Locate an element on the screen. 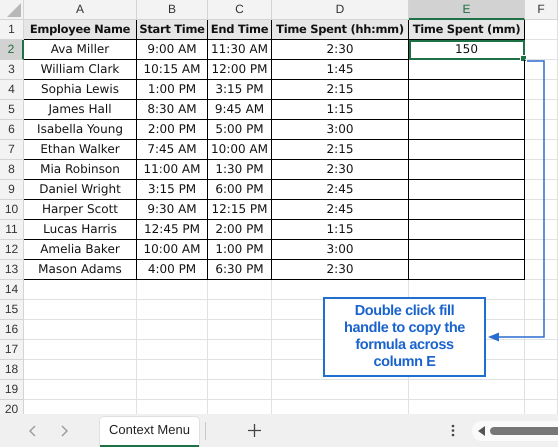  table-cell: 12:15 PM is located at coordinates (240, 210).